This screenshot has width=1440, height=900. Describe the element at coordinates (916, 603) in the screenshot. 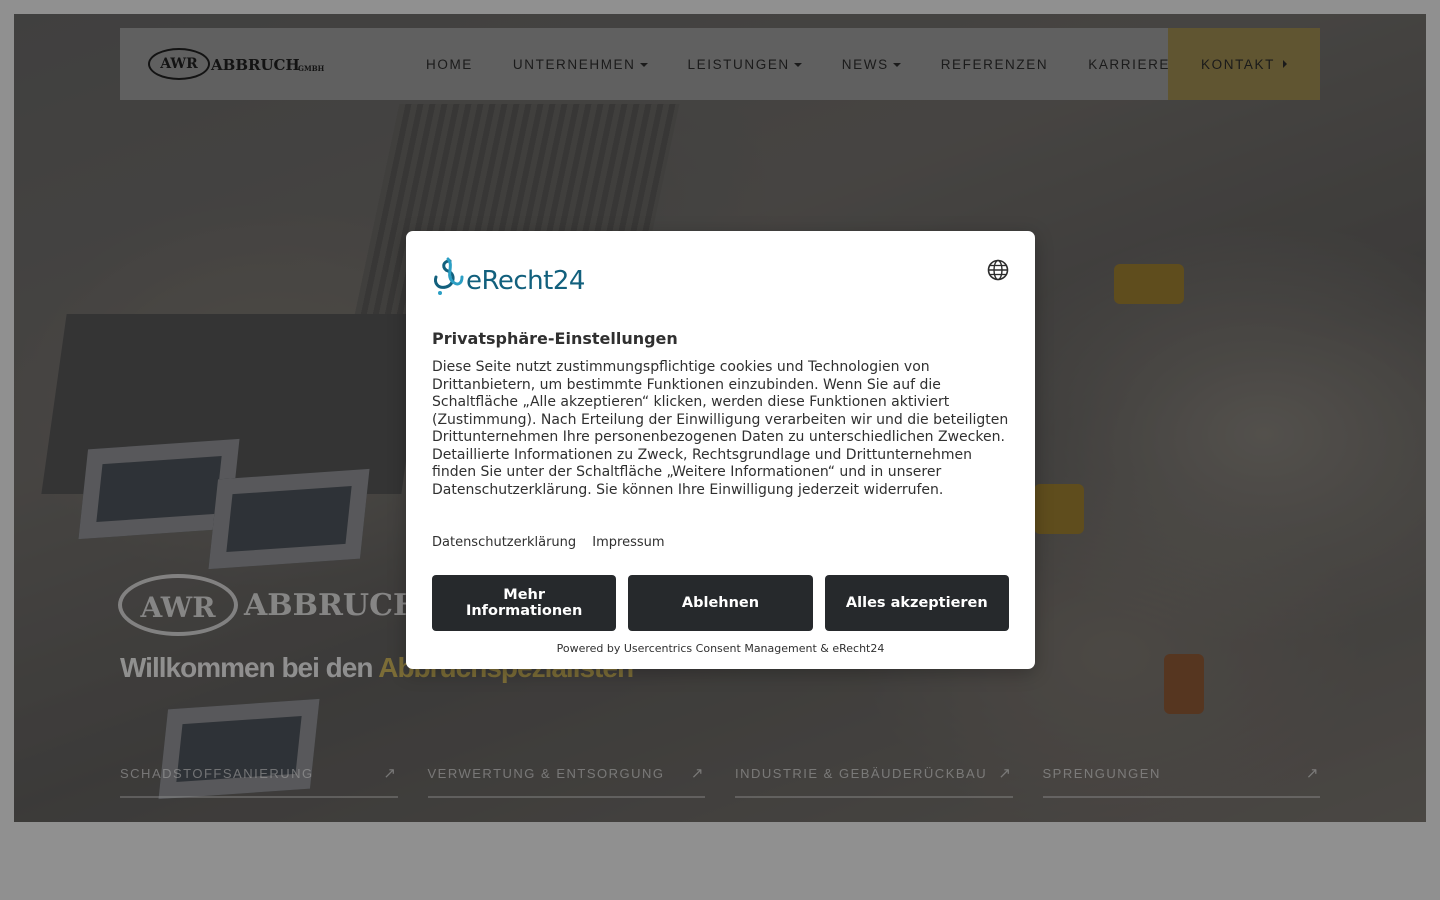

I see `accept-all-button: Alles akzeptieren` at that location.